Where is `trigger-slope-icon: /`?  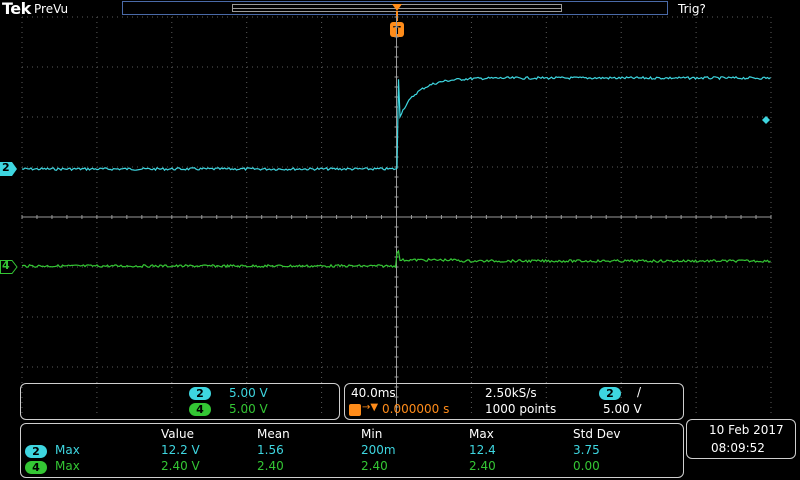
trigger-slope-icon: / is located at coordinates (639, 392).